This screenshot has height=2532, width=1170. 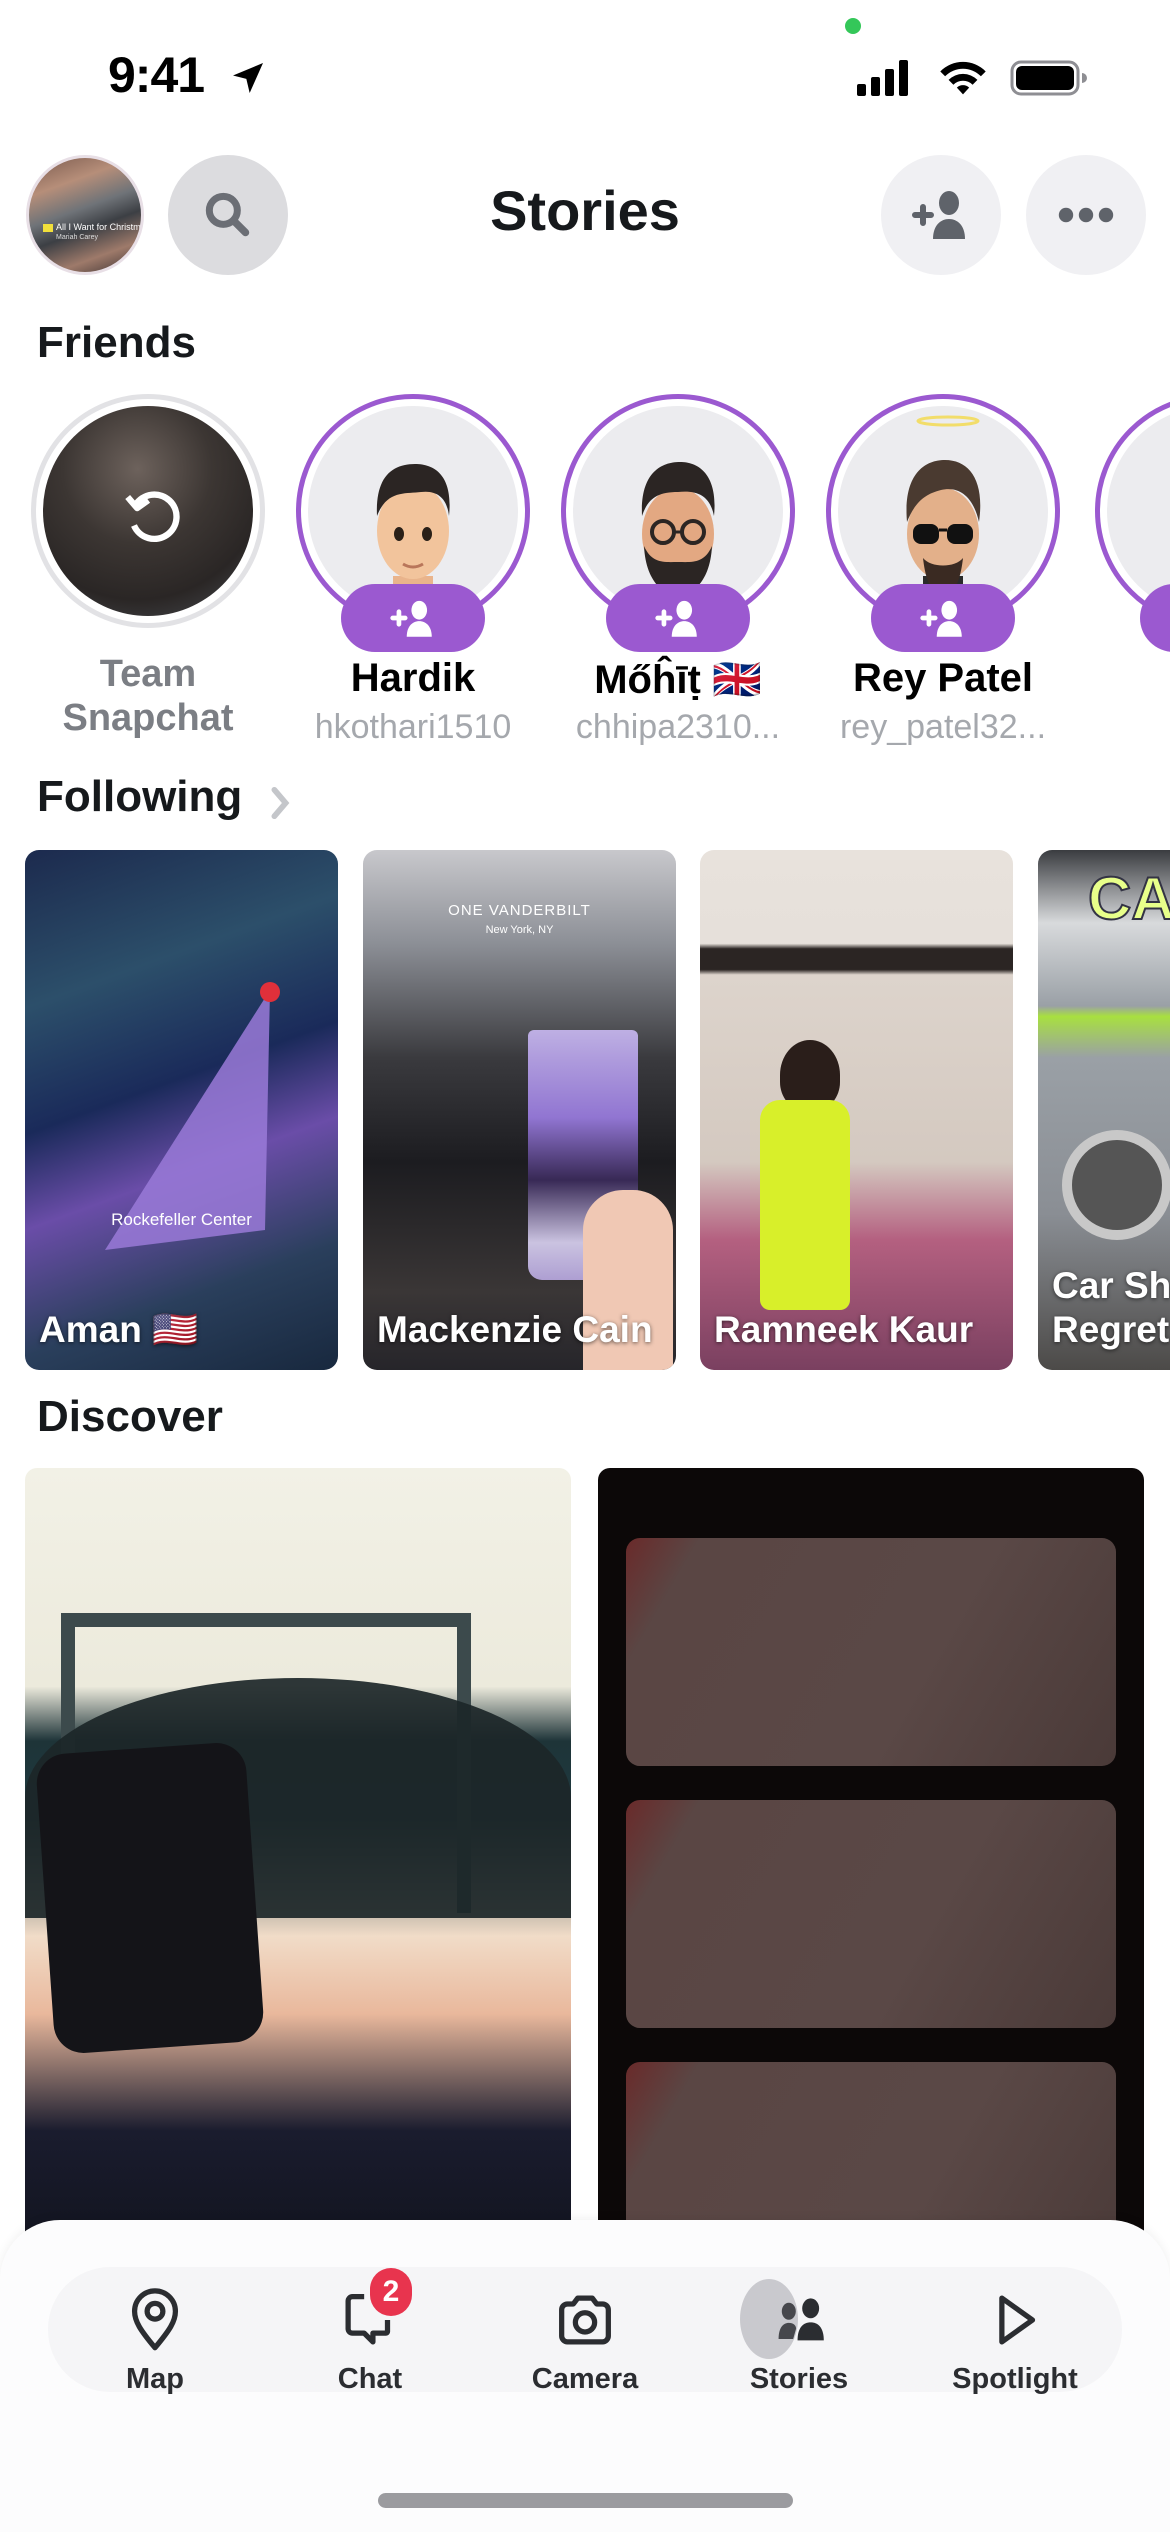 What do you see at coordinates (1111, 1308) in the screenshot?
I see `story-card-label: Car Sh Regret` at bounding box center [1111, 1308].